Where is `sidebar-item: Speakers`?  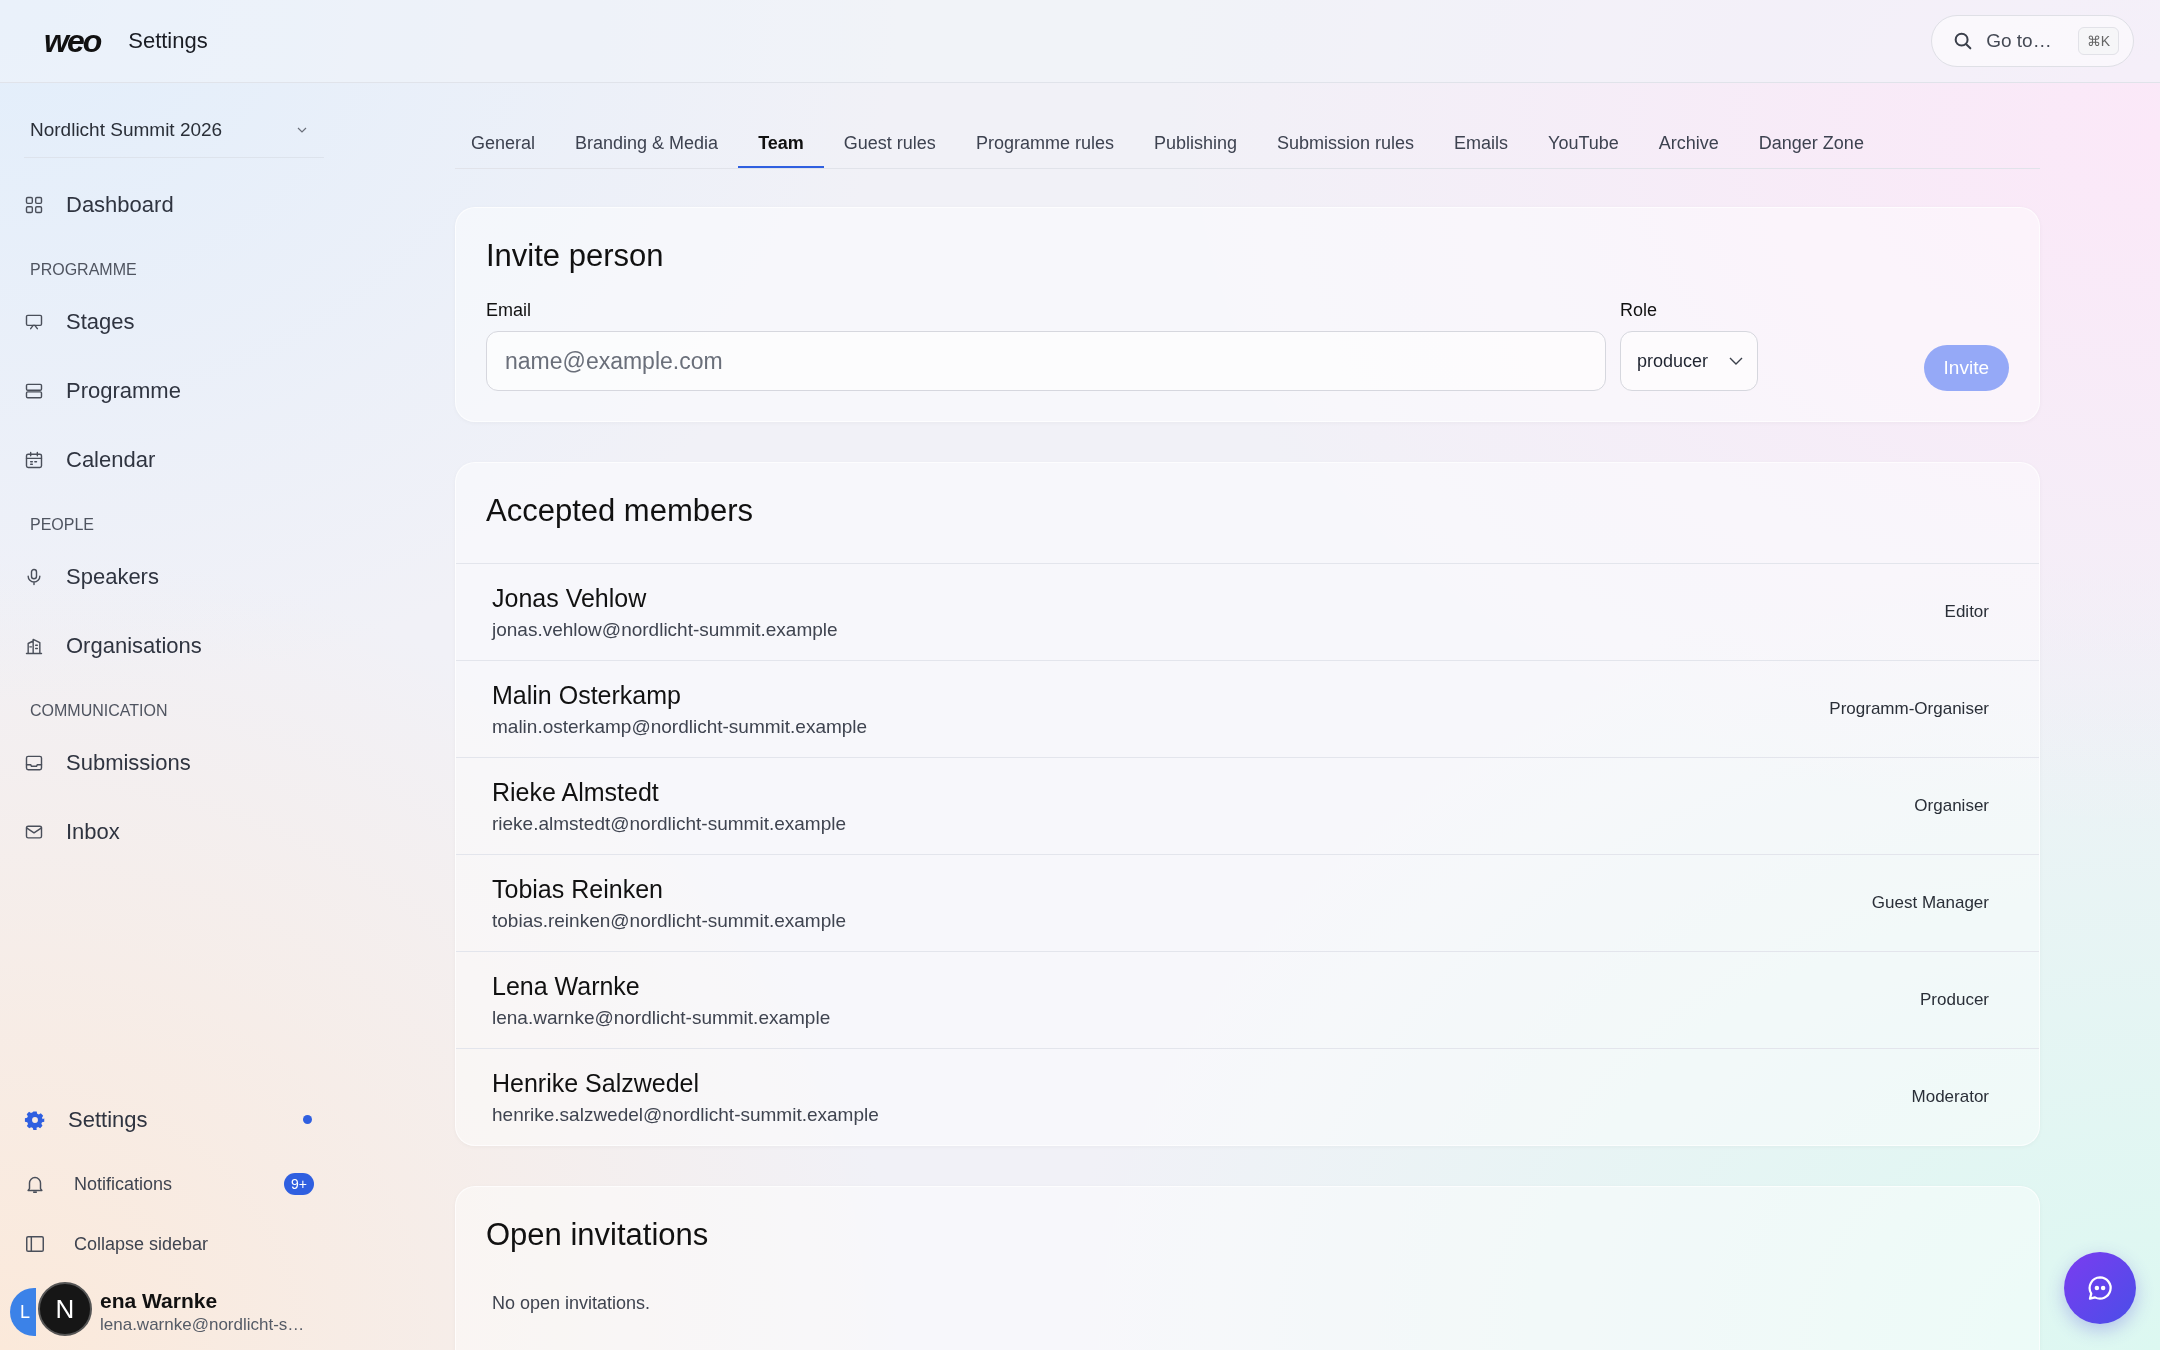
sidebar-item: Speakers is located at coordinates (174, 576).